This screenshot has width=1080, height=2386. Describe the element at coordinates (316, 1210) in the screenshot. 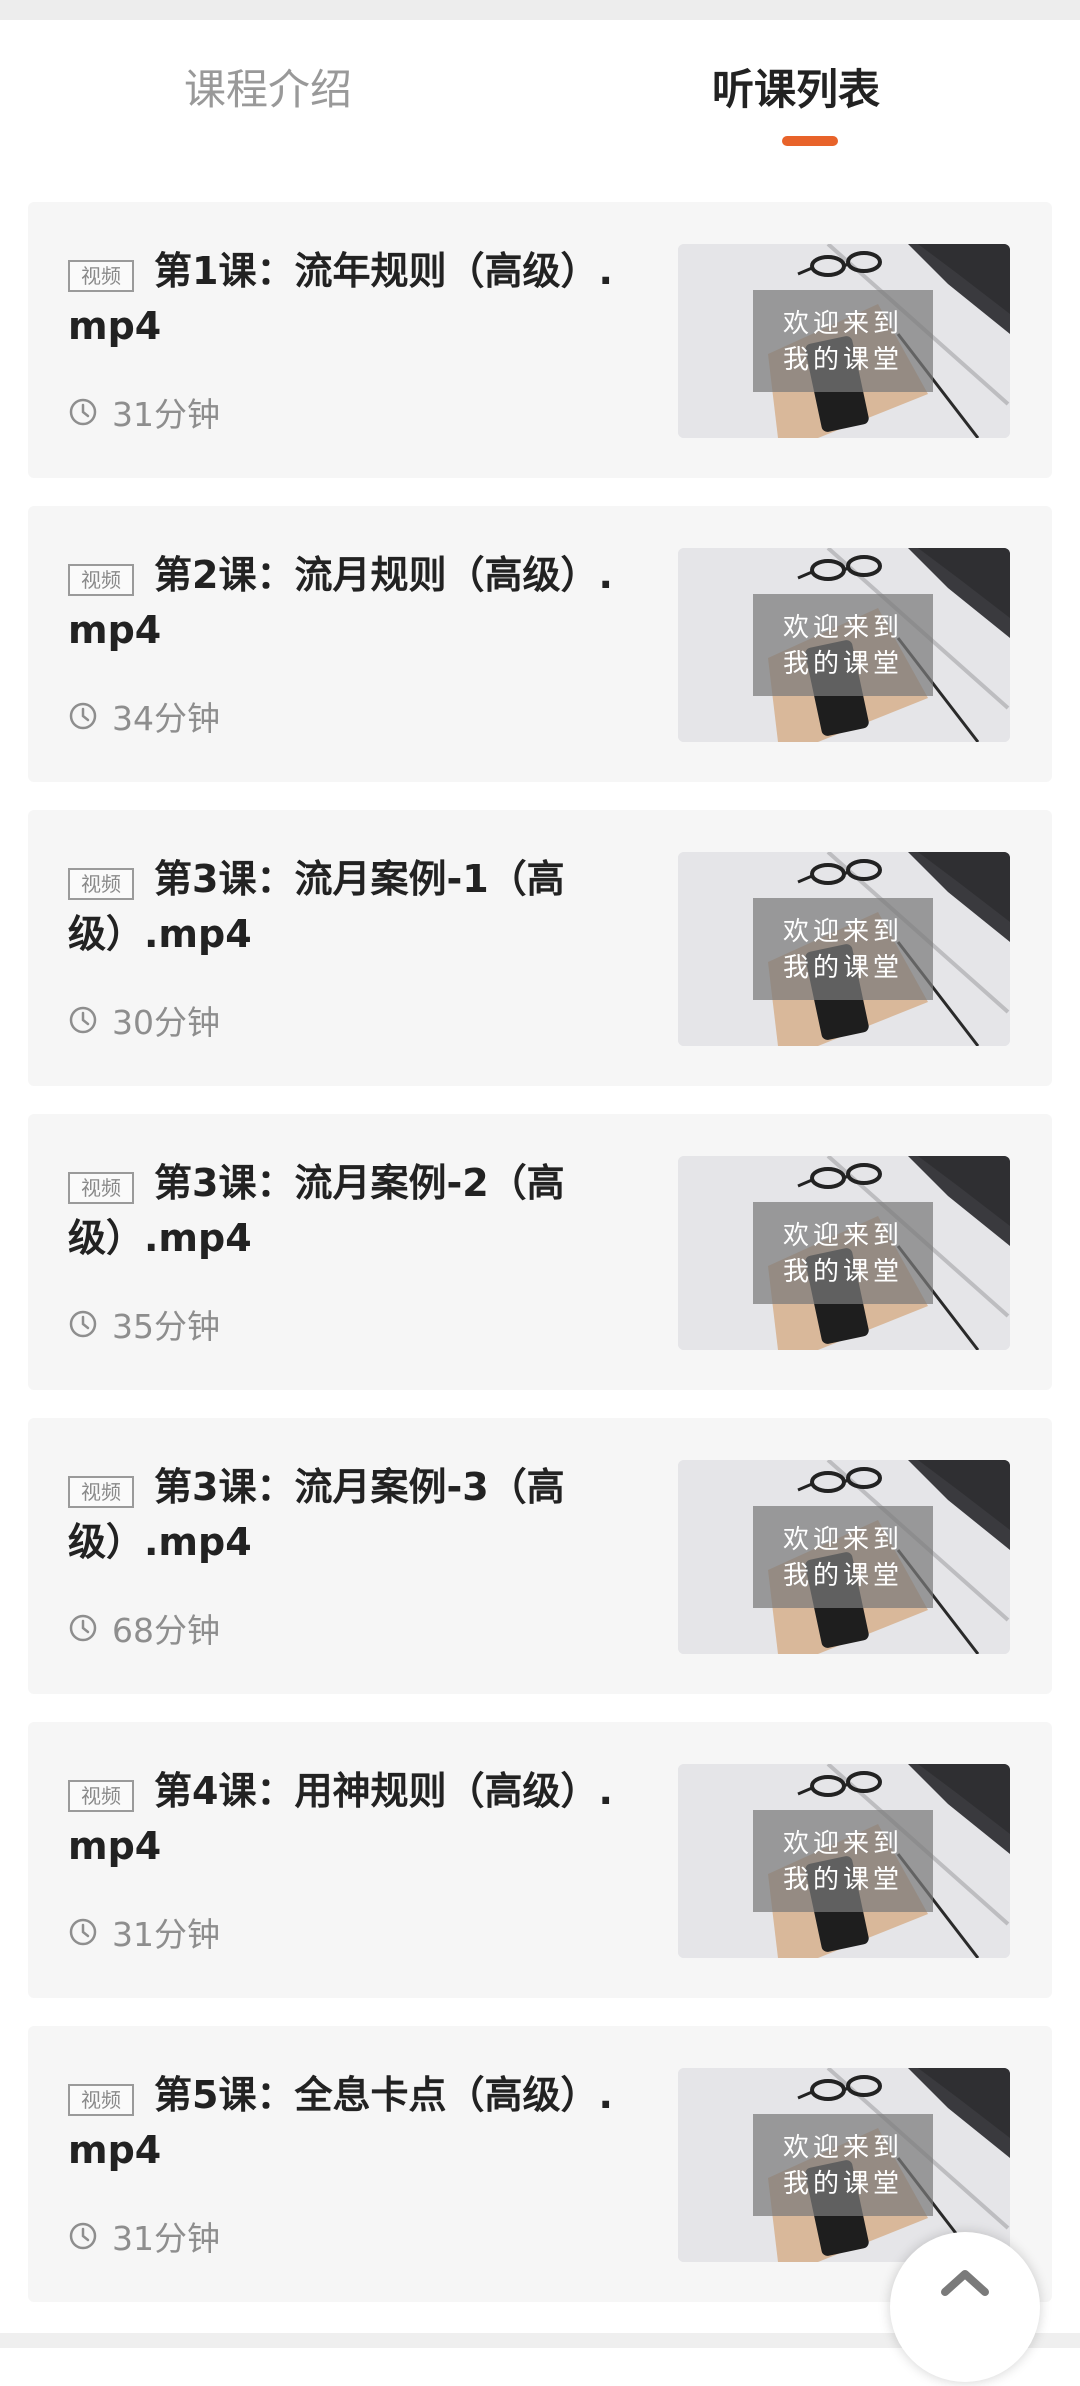

I see `lesson-title: 第3课：流月案例-2（高级）.mp4` at that location.